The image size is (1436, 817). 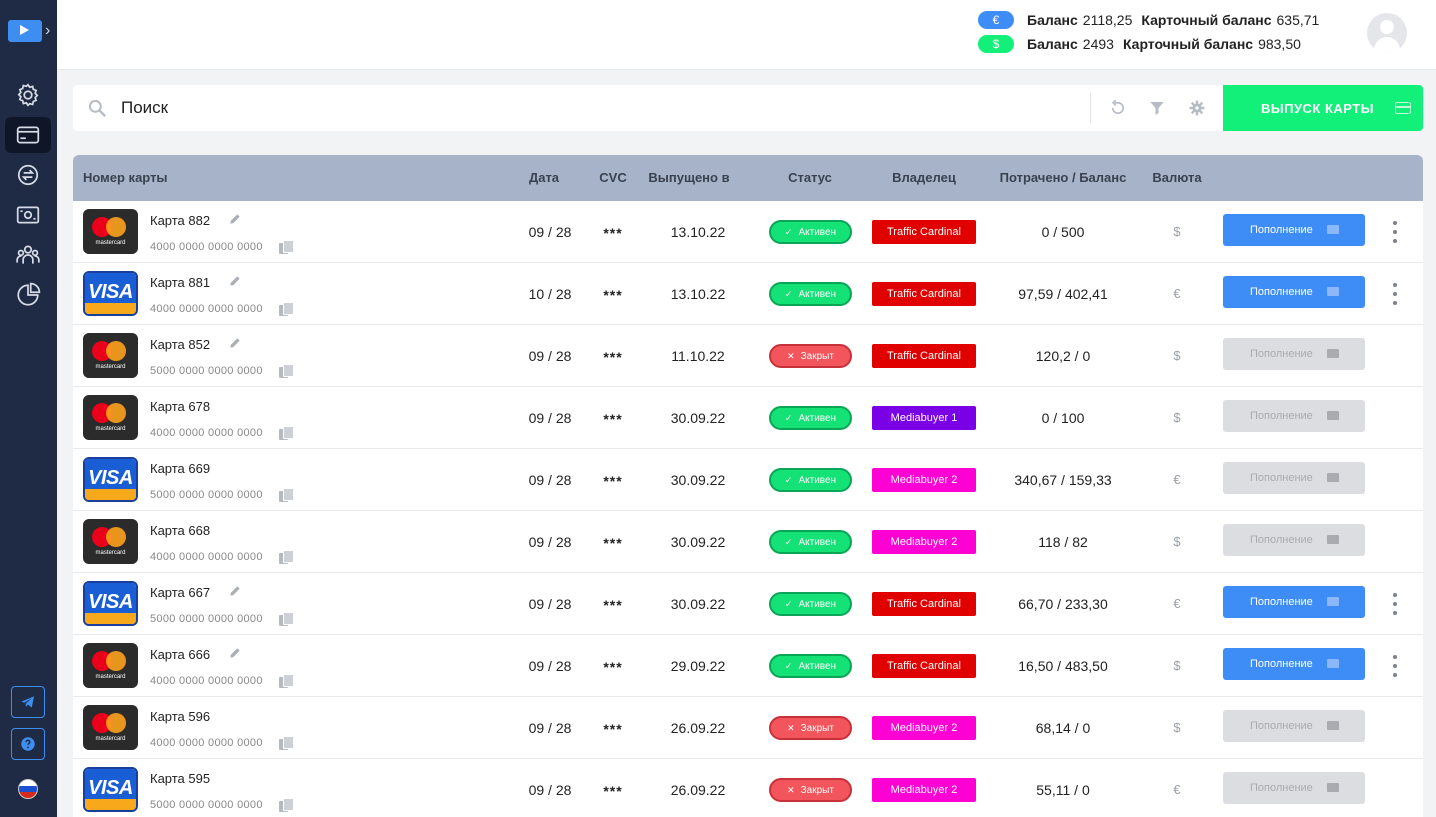 I want to click on user-avatar, so click(x=1387, y=33).